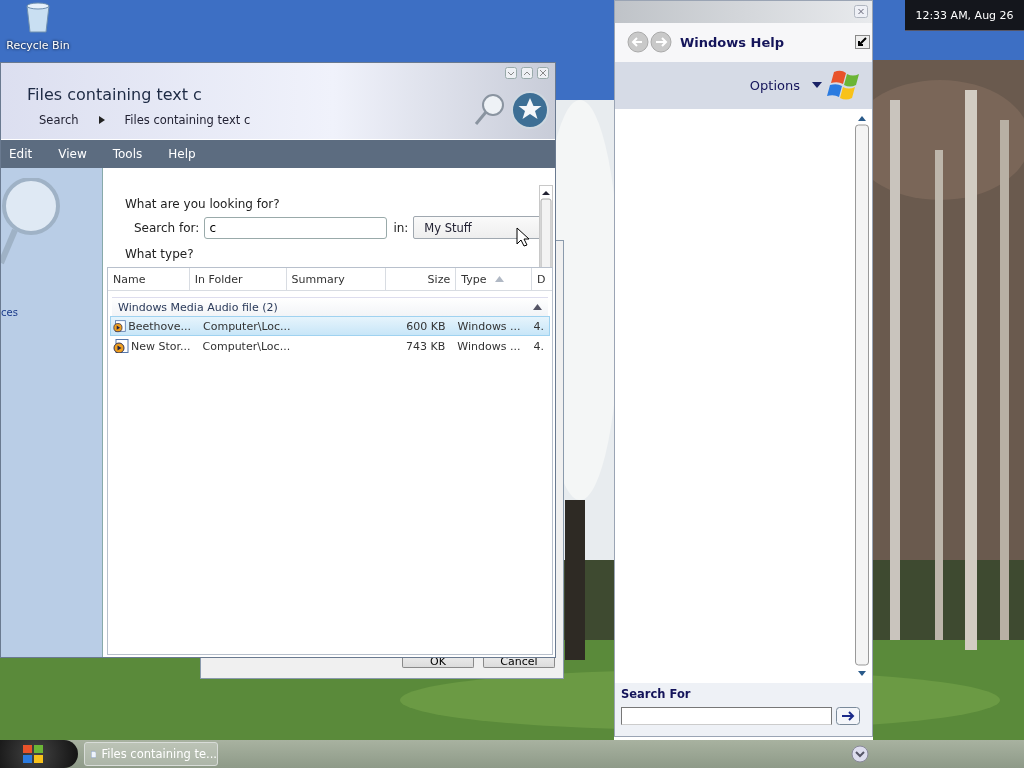 The width and height of the screenshot is (1024, 768). Describe the element at coordinates (238, 279) in the screenshot. I see `column-header: In Folder` at that location.